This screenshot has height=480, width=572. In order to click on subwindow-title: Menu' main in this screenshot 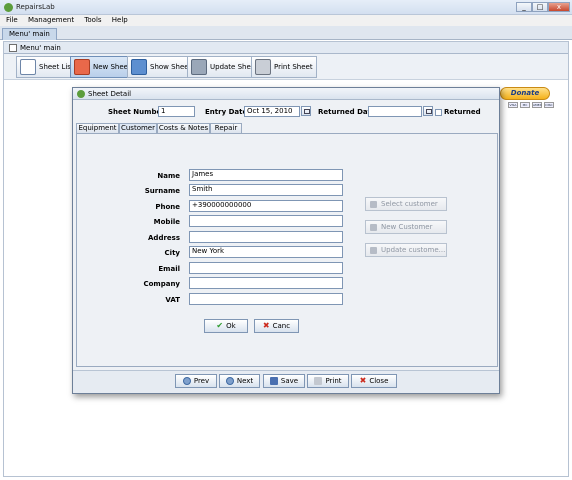, I will do `click(40, 48)`.